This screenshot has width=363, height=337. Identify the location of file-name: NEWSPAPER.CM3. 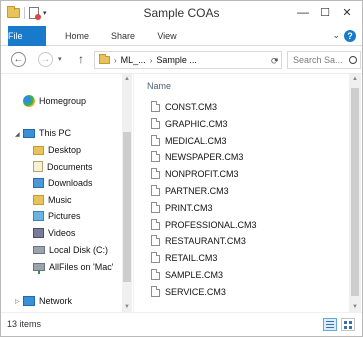
(204, 156).